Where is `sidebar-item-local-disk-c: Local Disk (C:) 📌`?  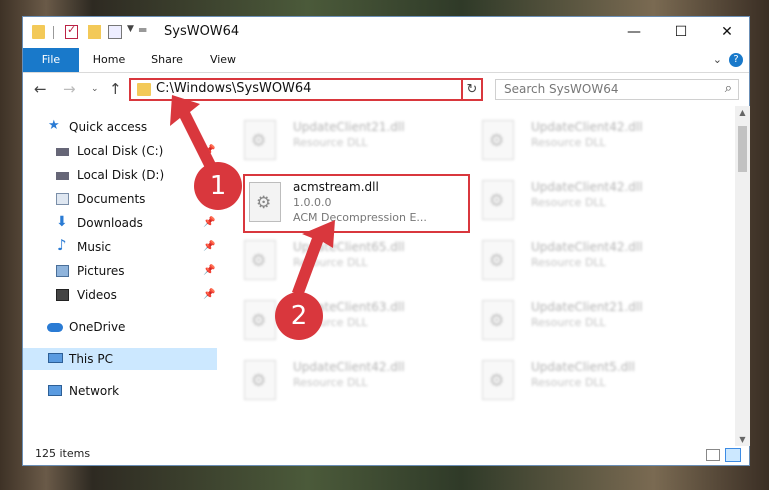 sidebar-item-local-disk-c: Local Disk (C:) 📌 is located at coordinates (120, 151).